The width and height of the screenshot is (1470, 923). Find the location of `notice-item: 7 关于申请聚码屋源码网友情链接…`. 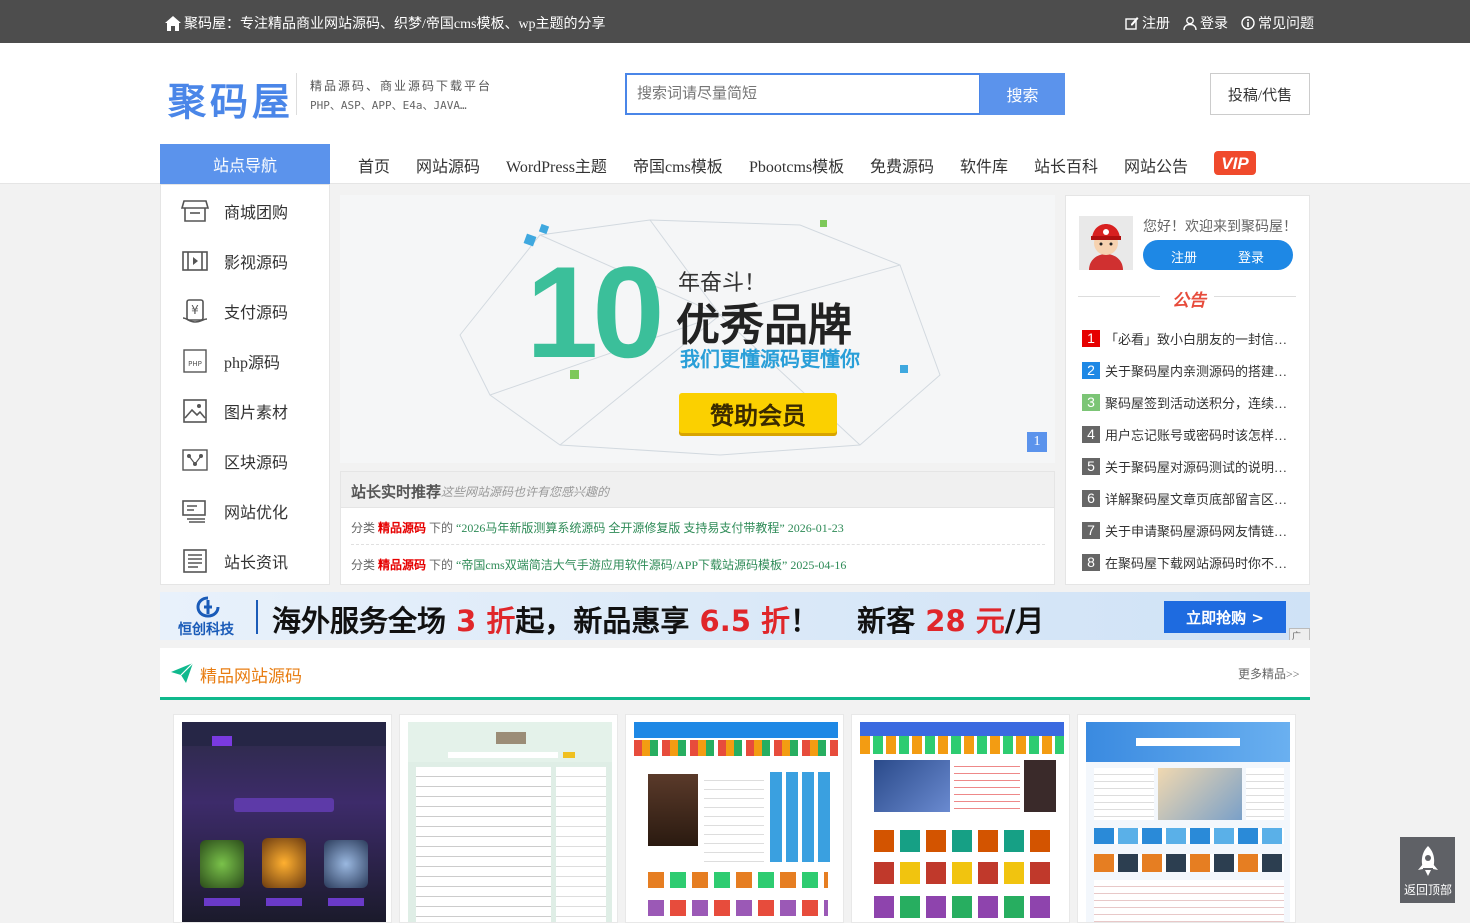

notice-item: 7 关于申请聚码屋源码网友情链接… is located at coordinates (1187, 530).